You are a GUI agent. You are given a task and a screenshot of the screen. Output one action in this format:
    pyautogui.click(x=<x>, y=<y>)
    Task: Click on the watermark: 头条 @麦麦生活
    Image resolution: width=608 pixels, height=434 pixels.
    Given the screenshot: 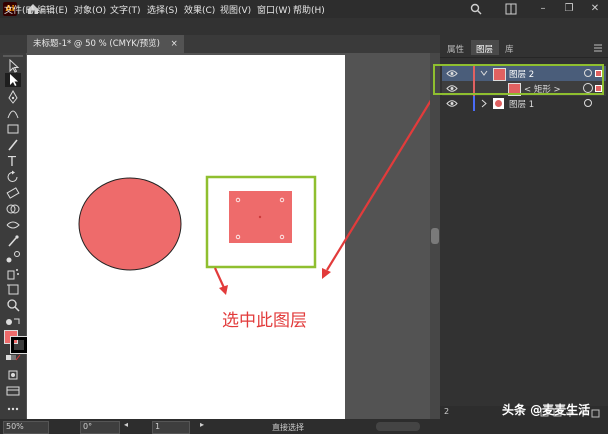 What is the action you would take?
    pyautogui.click(x=546, y=410)
    